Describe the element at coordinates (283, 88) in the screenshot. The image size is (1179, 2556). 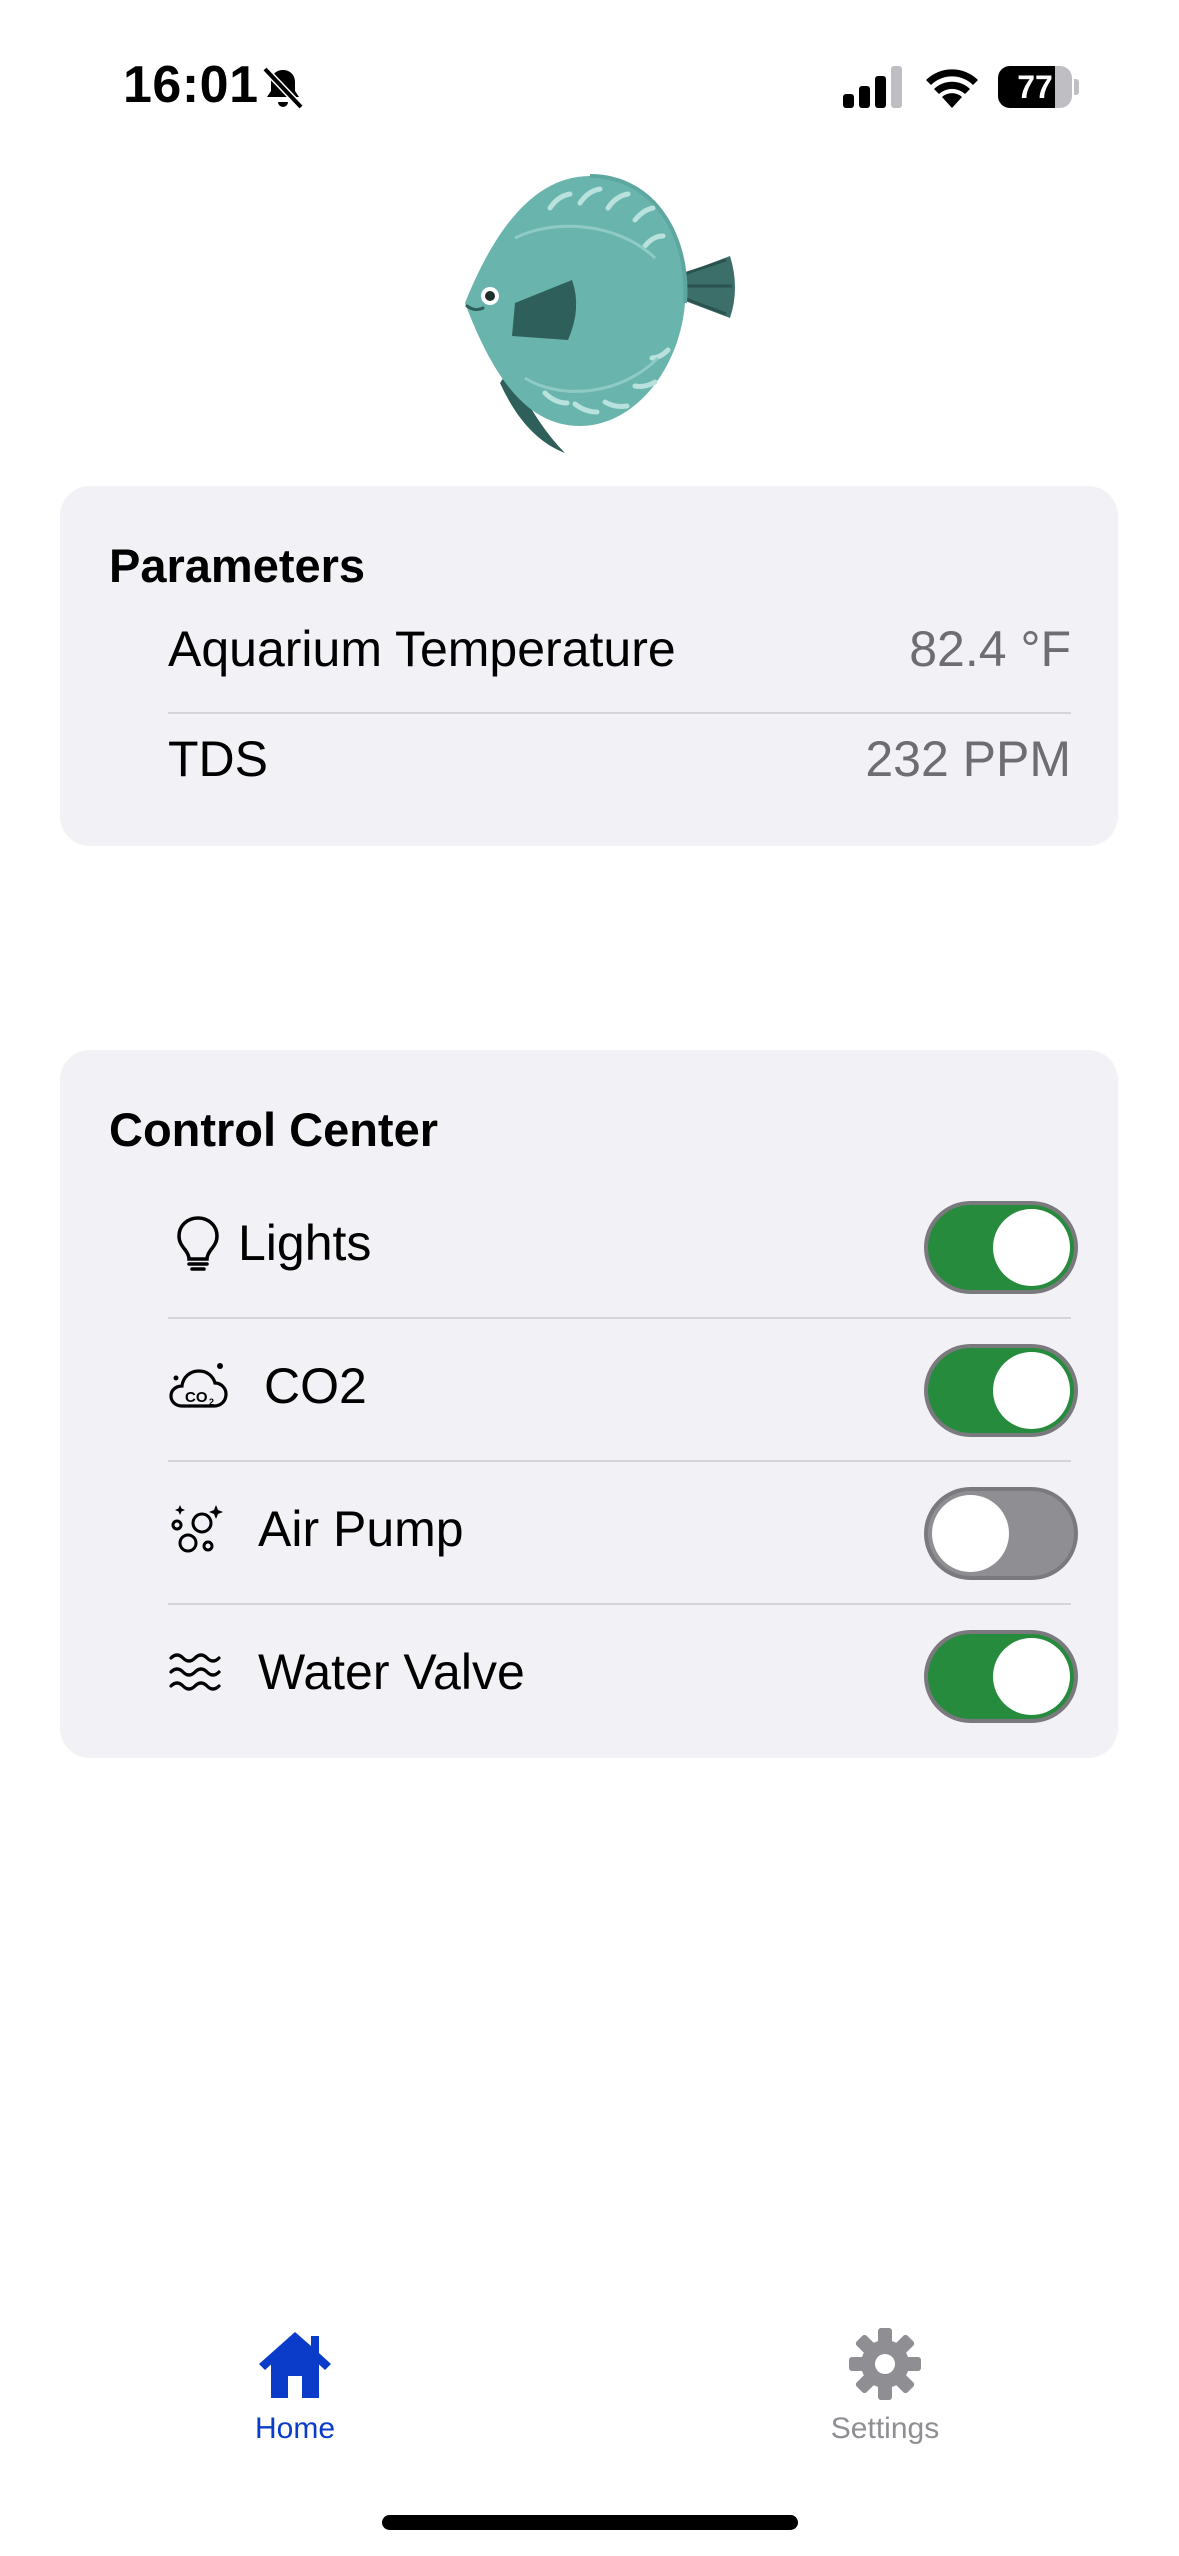
I see `bell-slash-icon` at that location.